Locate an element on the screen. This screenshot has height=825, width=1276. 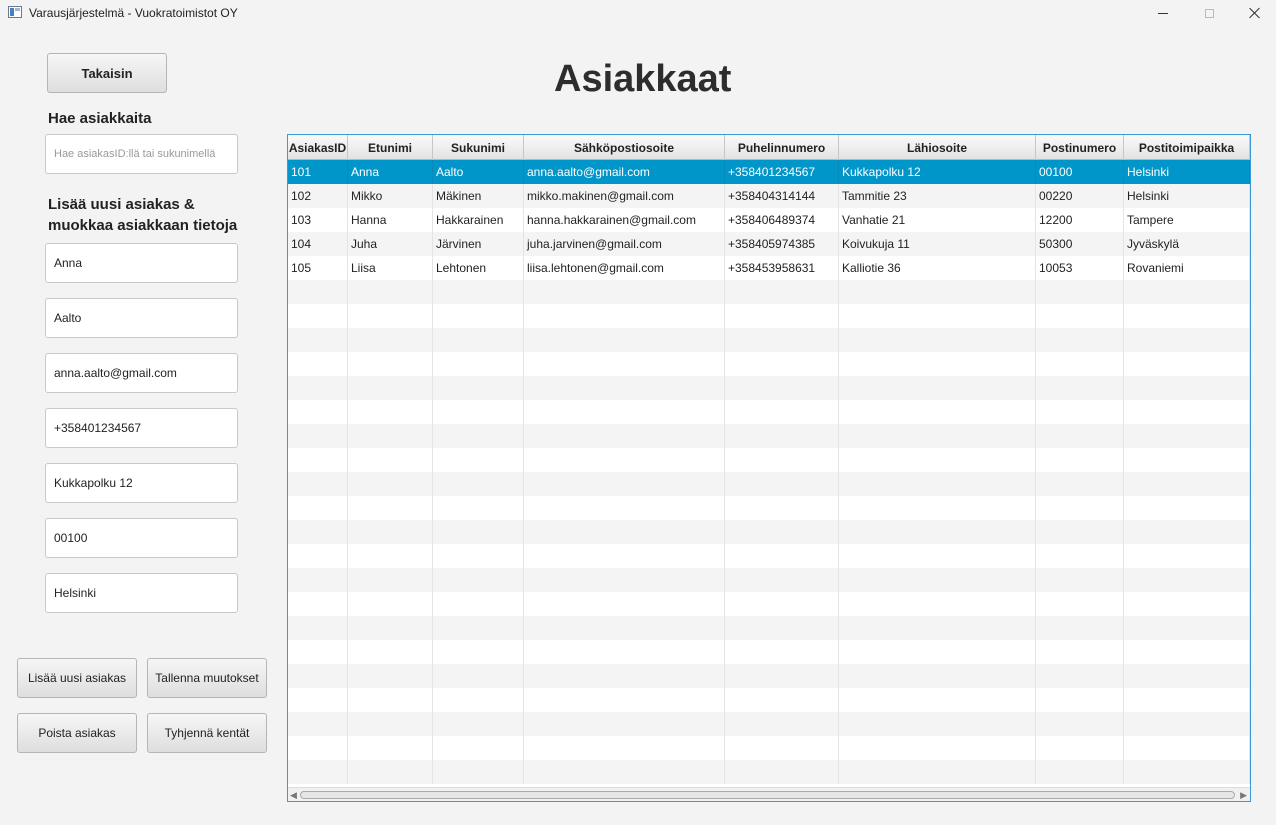
column-header: Postinumero is located at coordinates (1080, 147).